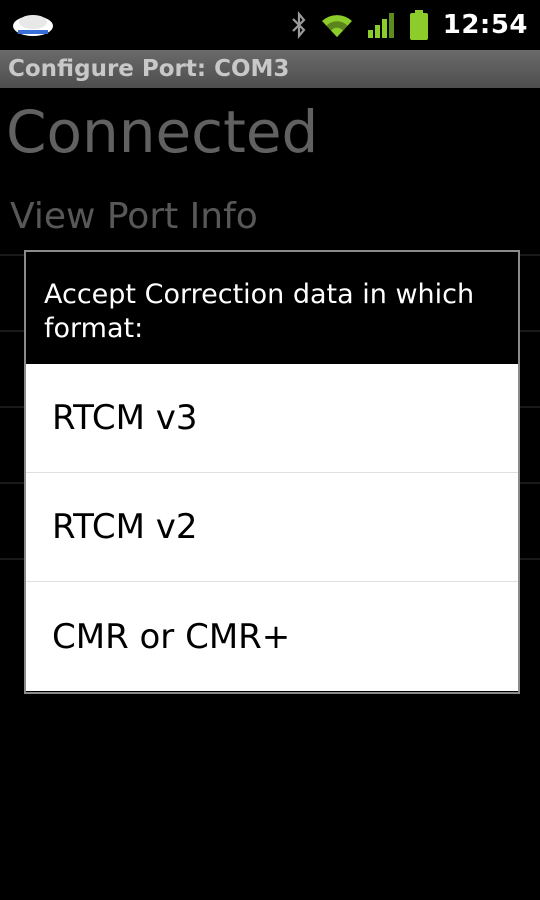 This screenshot has width=540, height=900. Describe the element at coordinates (419, 25) in the screenshot. I see `battery-icon` at that location.